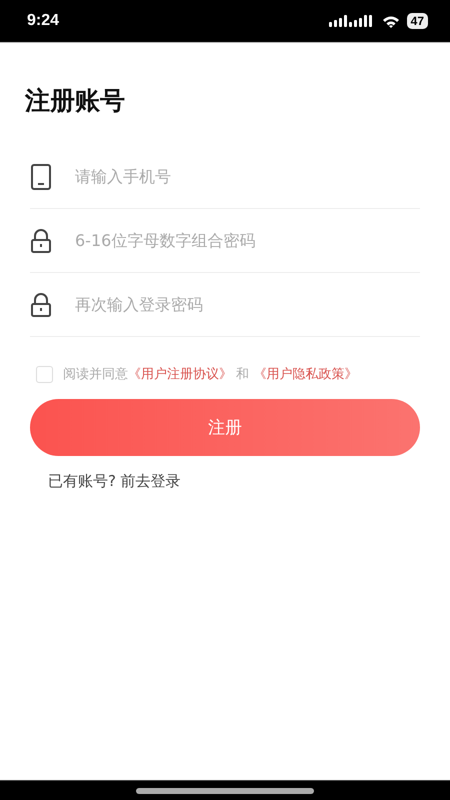  What do you see at coordinates (391, 21) in the screenshot?
I see `wifi-icon` at bounding box center [391, 21].